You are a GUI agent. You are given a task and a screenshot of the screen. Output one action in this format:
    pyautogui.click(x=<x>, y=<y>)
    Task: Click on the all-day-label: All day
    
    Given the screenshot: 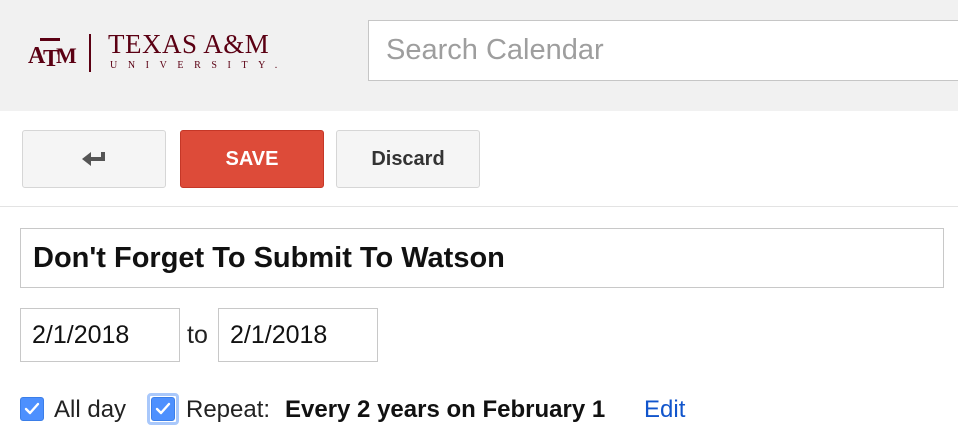 What is the action you would take?
    pyautogui.click(x=90, y=409)
    